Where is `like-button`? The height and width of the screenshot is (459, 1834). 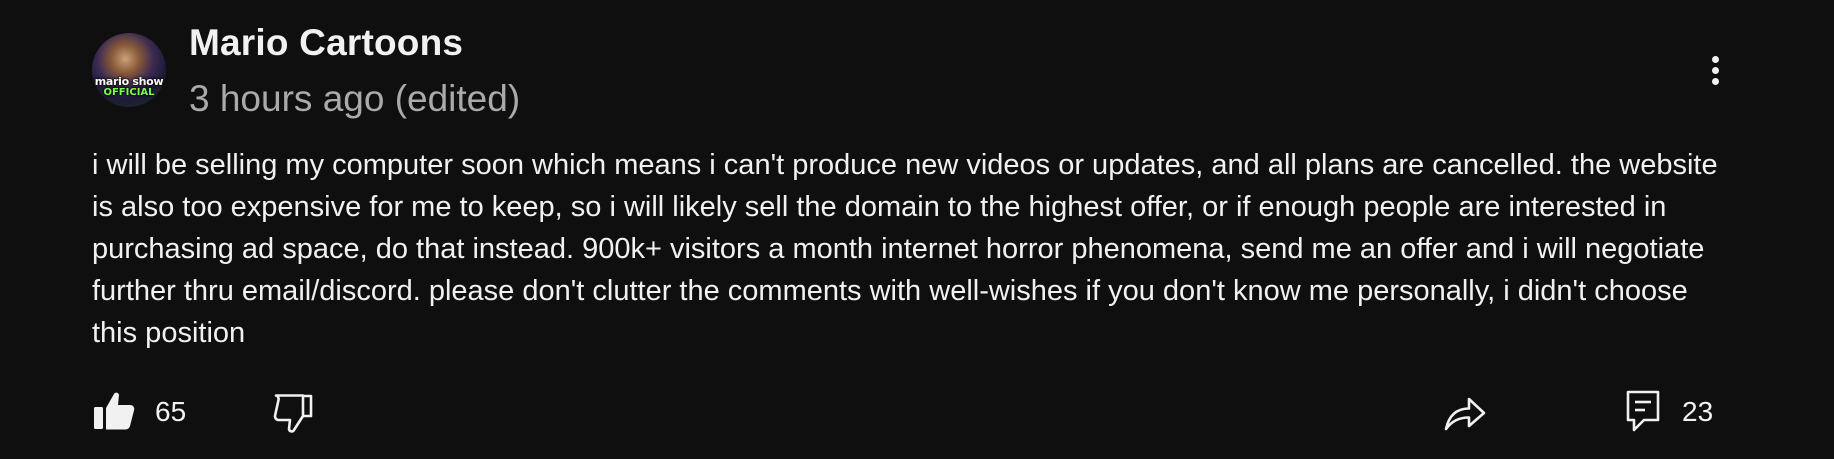 like-button is located at coordinates (116, 412).